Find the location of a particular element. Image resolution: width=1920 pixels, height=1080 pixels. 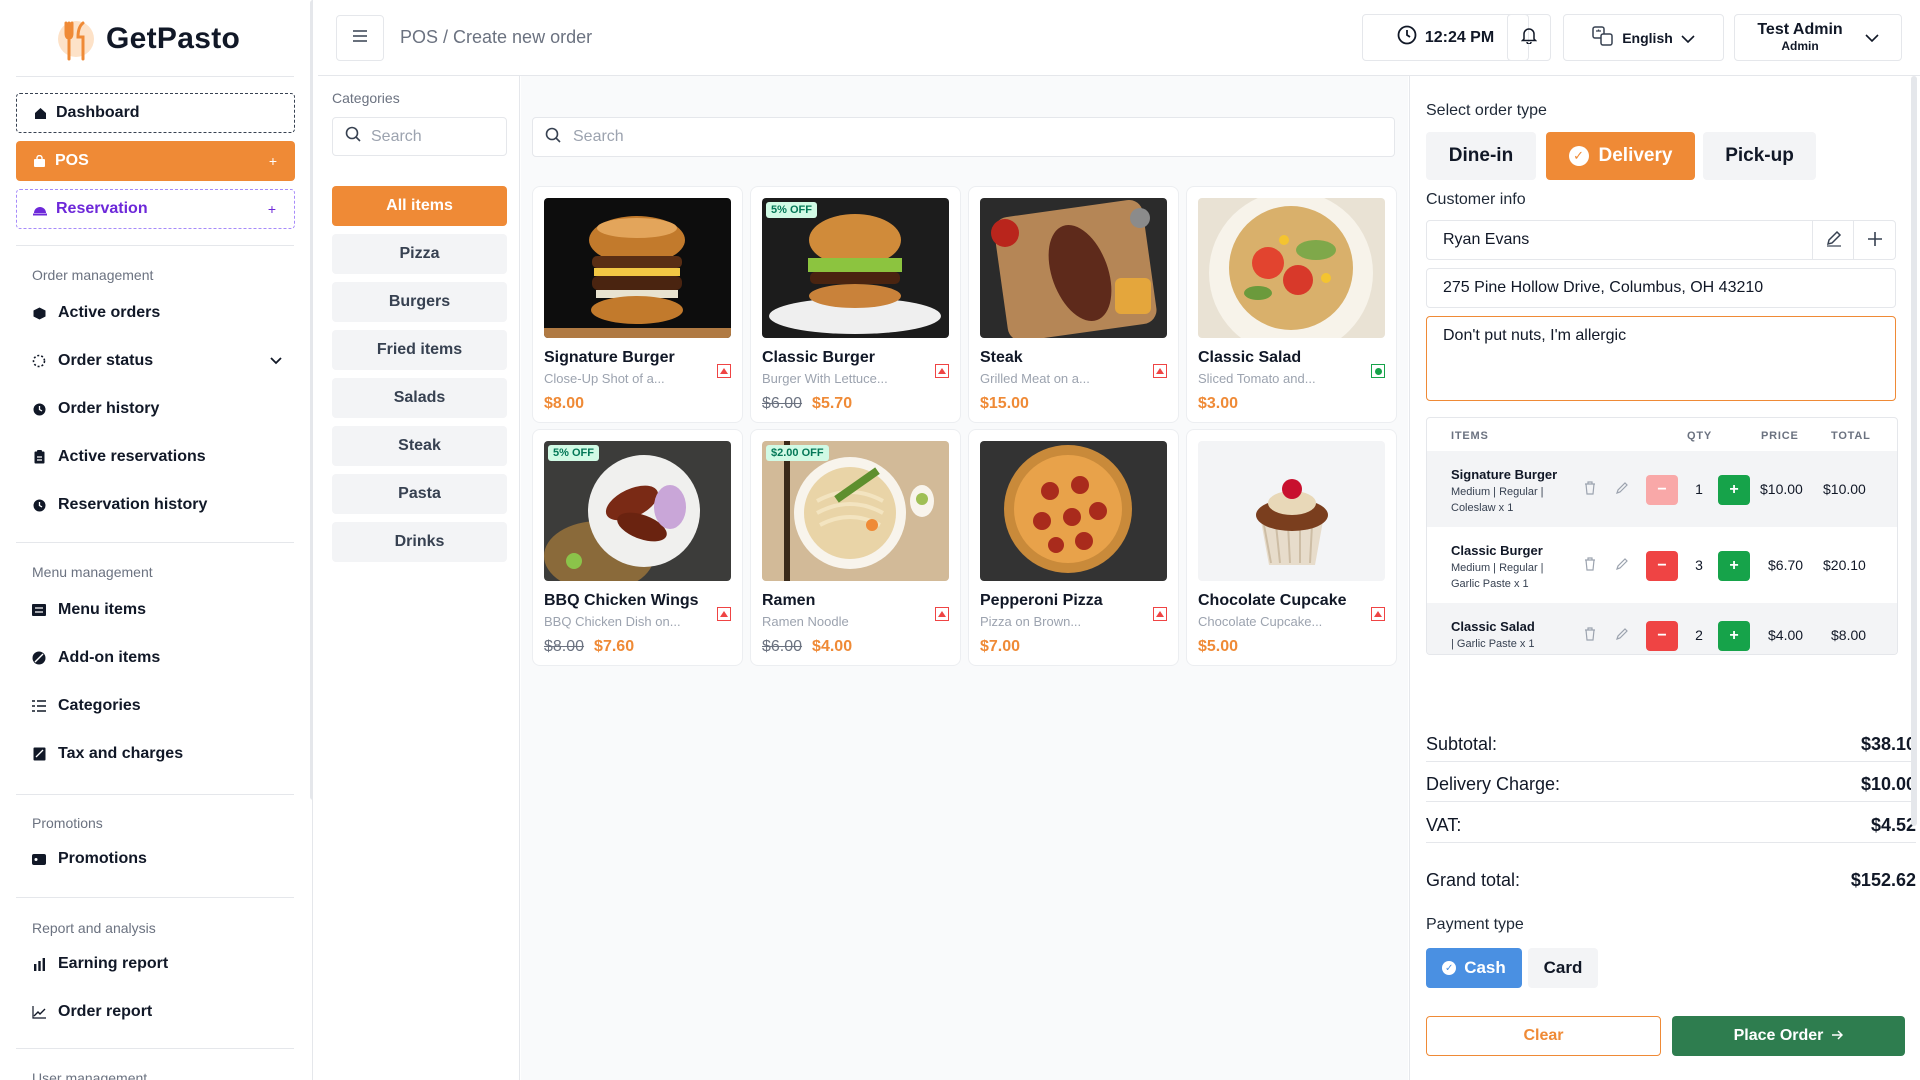

user-menu: Test Admin Admin is located at coordinates (1818, 37).